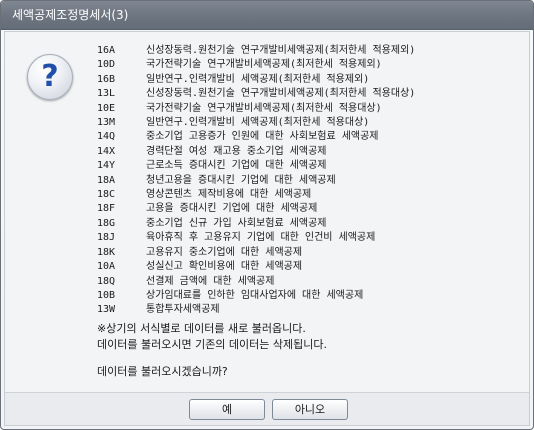  I want to click on credit-code-row: 18C 영상콘텐츠 제작비용에 대한 세액공제, so click(256, 195).